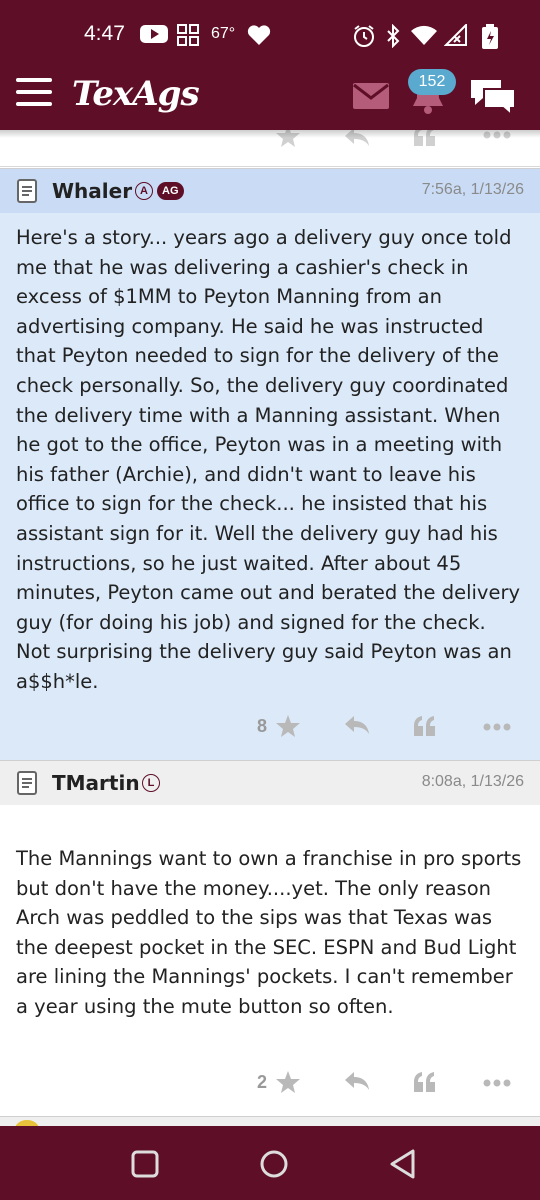 The width and height of the screenshot is (540, 1200). What do you see at coordinates (490, 36) in the screenshot?
I see `battery-icon` at bounding box center [490, 36].